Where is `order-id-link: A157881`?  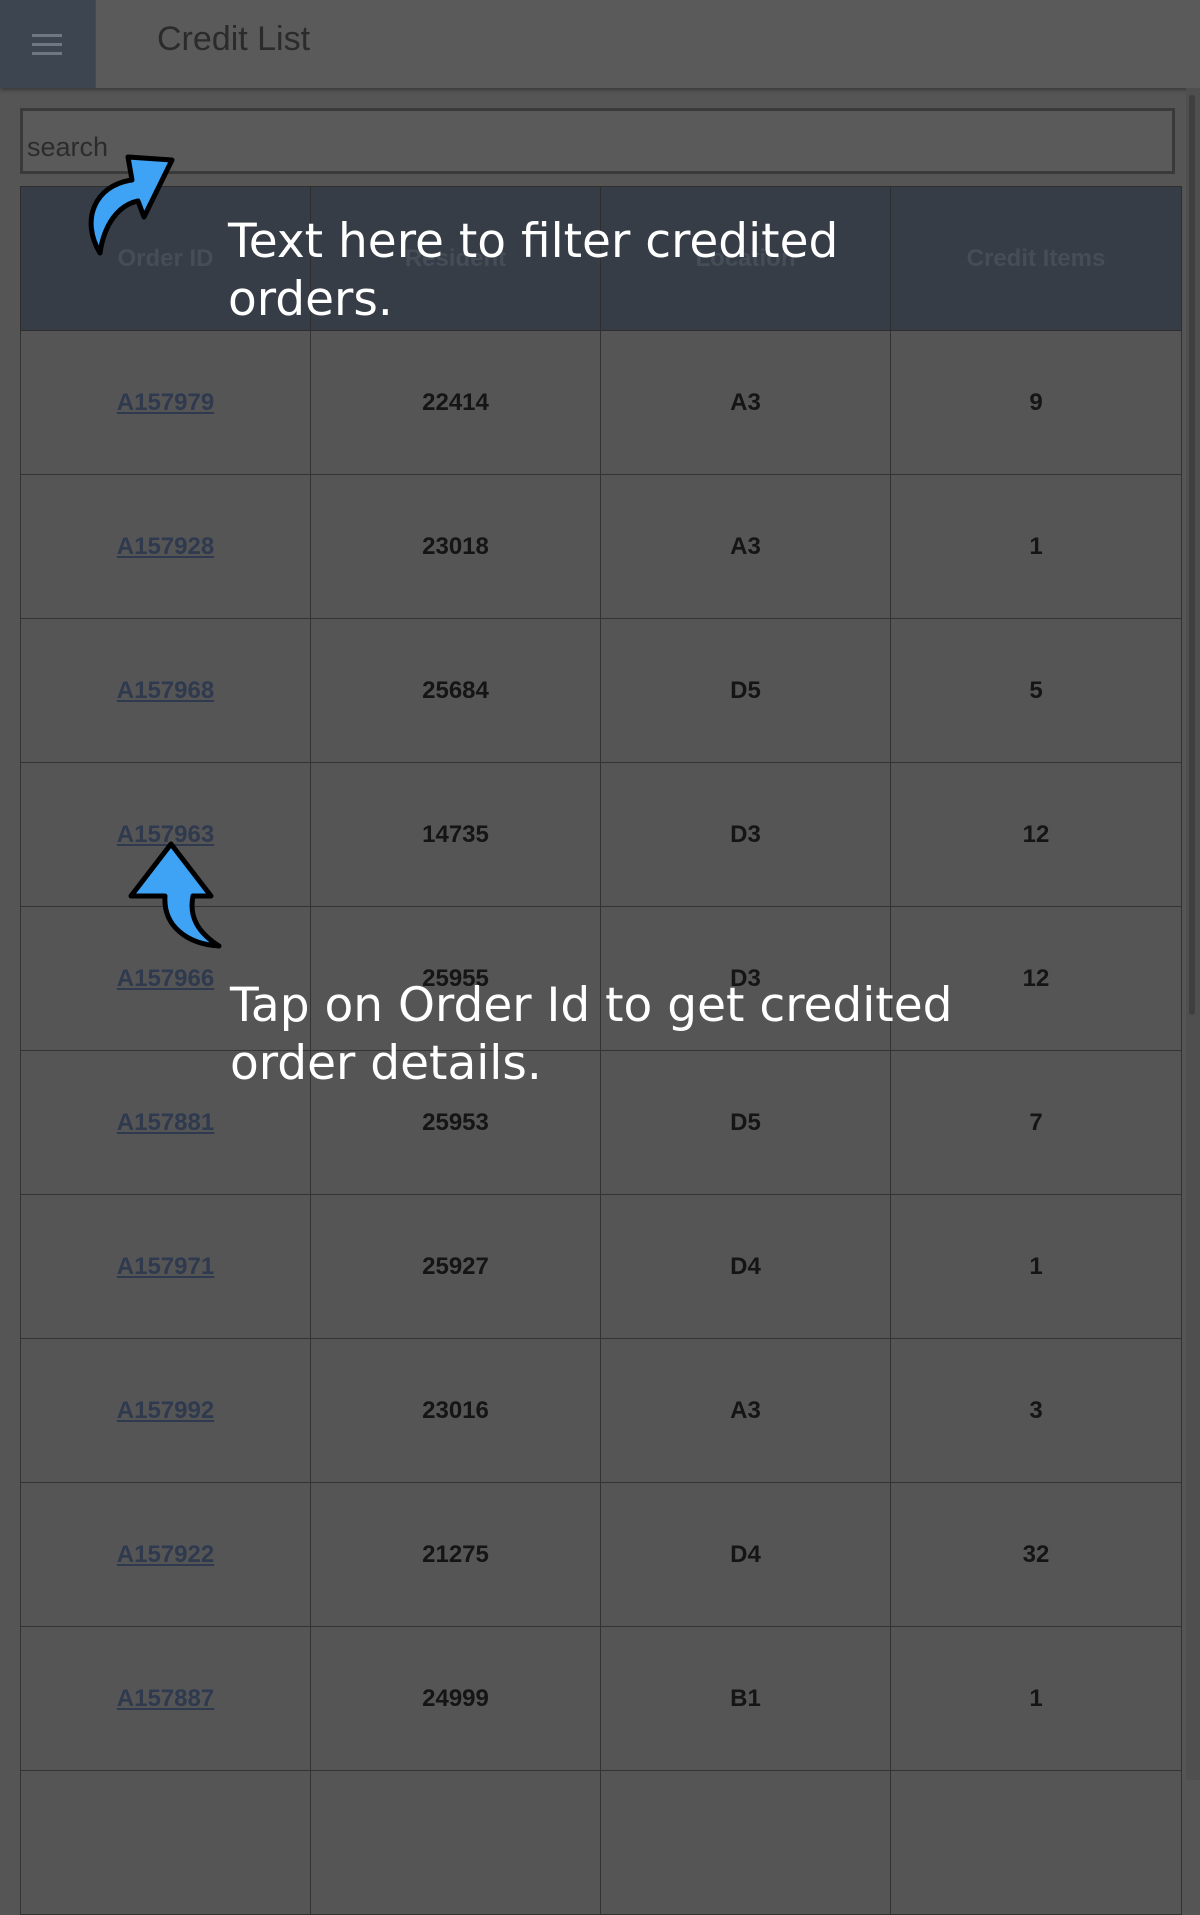 order-id-link: A157881 is located at coordinates (165, 1122).